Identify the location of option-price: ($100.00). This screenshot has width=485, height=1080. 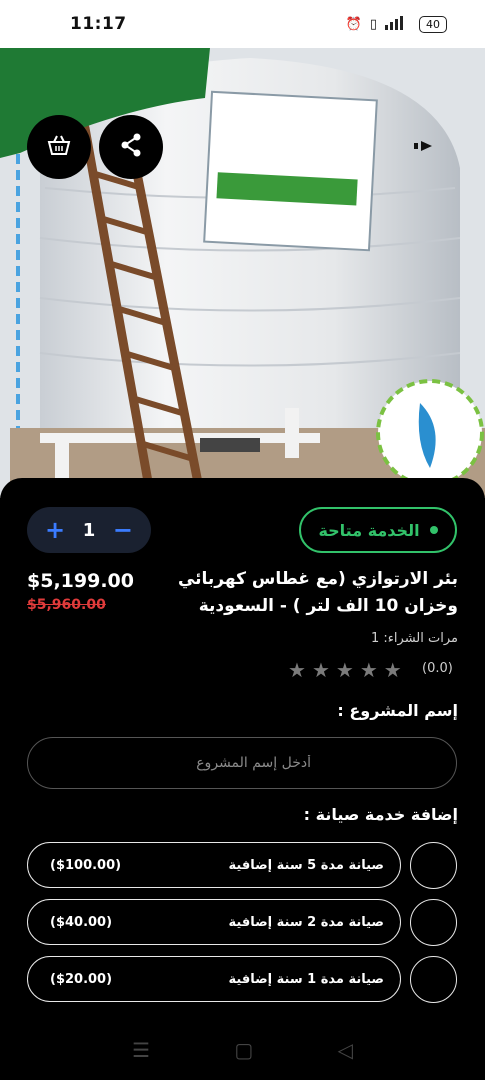
(86, 865).